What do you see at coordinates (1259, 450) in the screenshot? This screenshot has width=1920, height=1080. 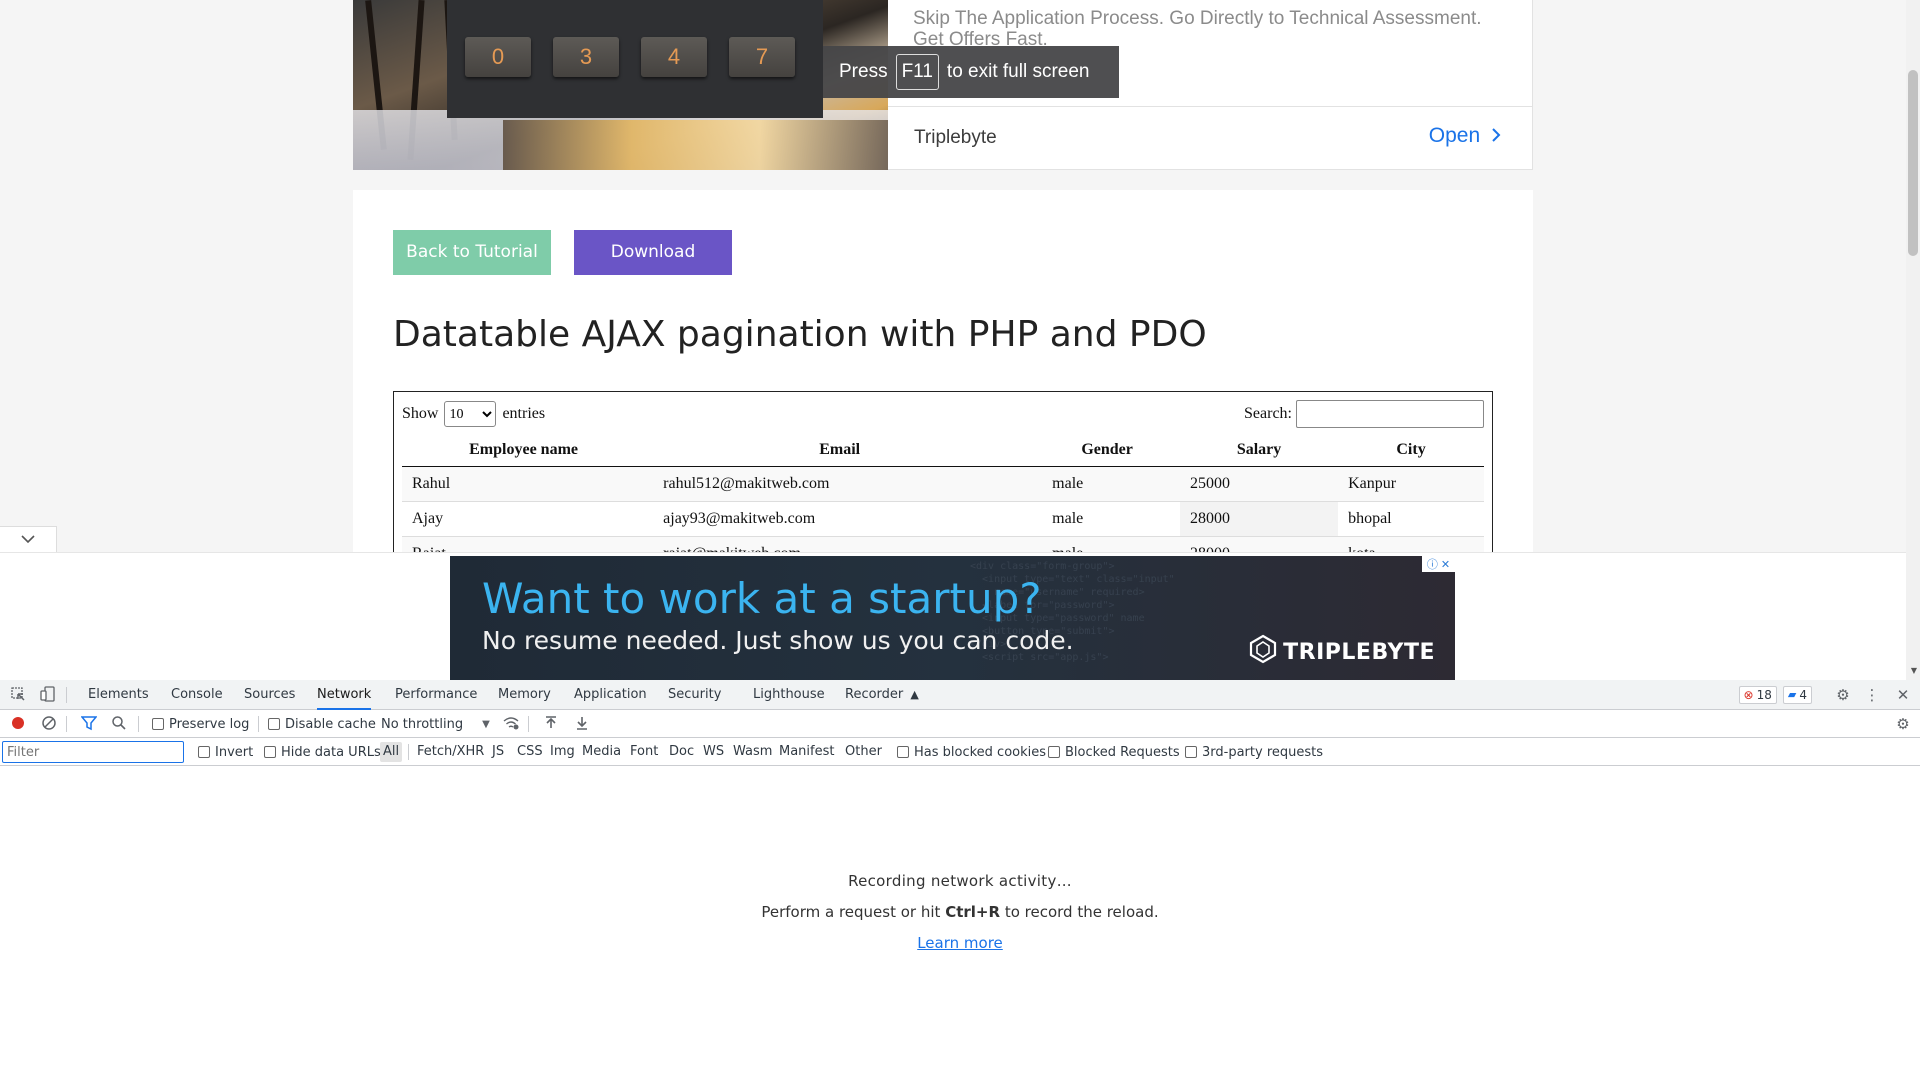 I see `column-header-salary: Salary` at bounding box center [1259, 450].